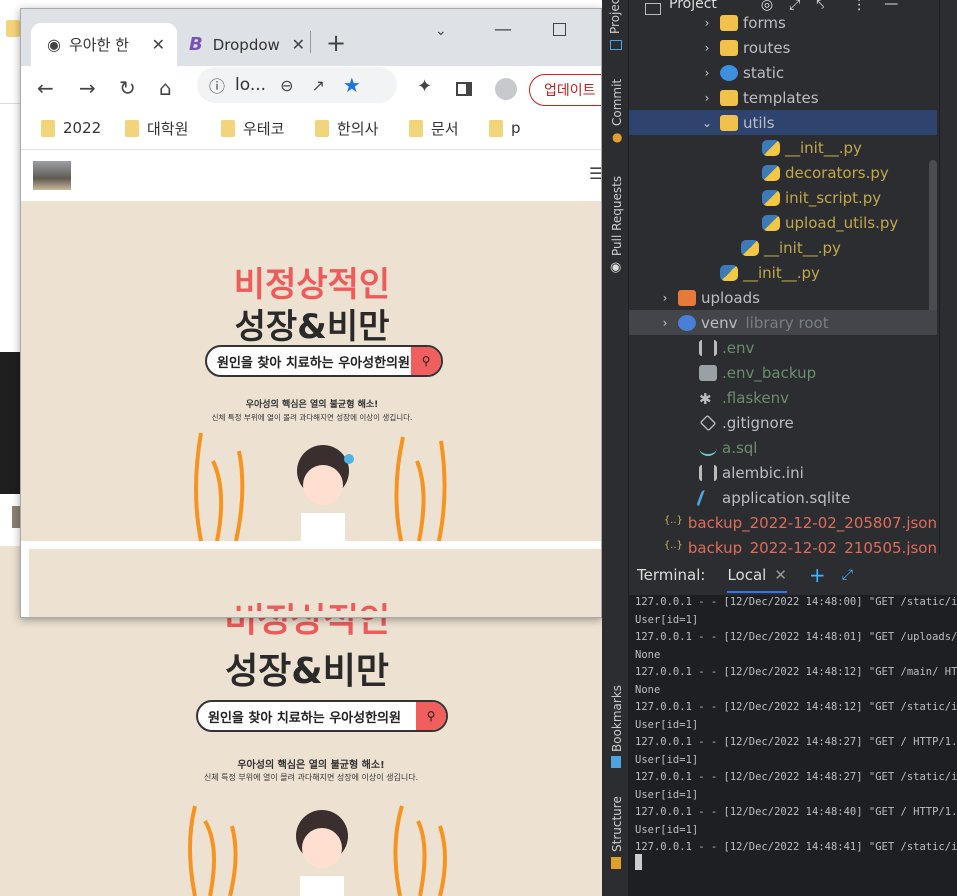 The image size is (957, 896). Describe the element at coordinates (506, 89) in the screenshot. I see `profile-avatar` at that location.